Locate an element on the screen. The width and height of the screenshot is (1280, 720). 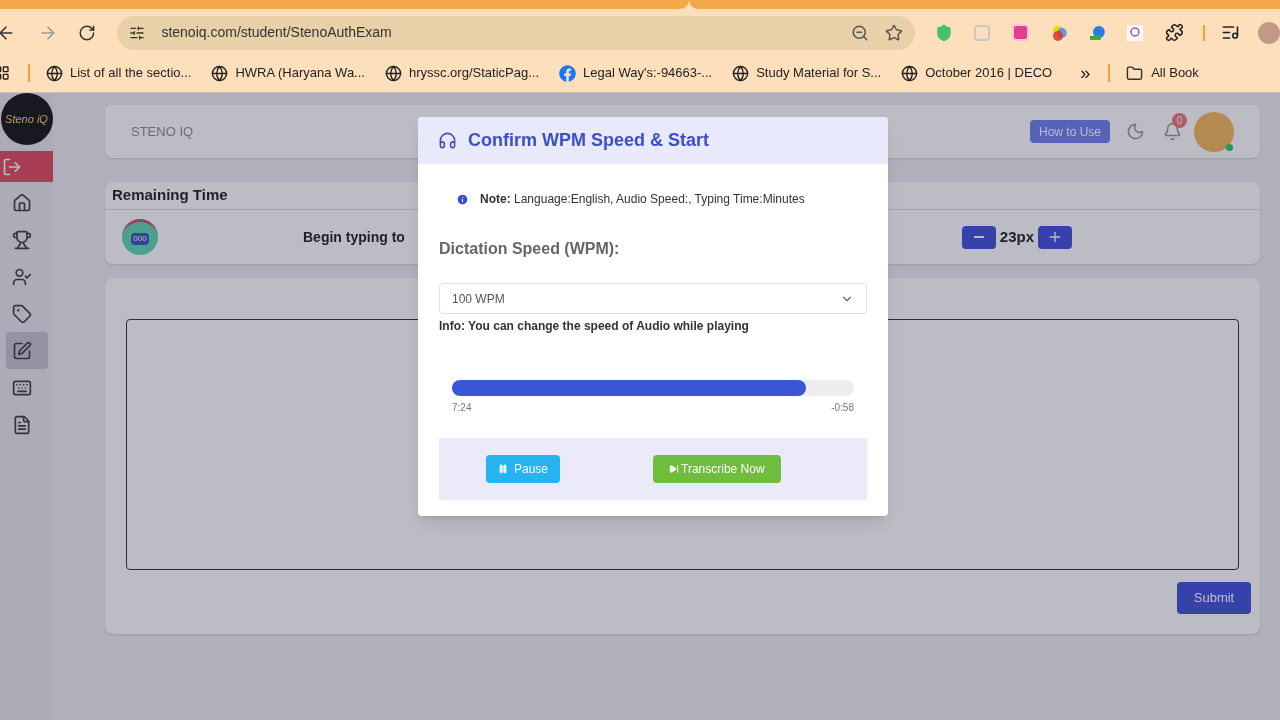
bookmark-item: October 2016 | DECO is located at coordinates (977, 73).